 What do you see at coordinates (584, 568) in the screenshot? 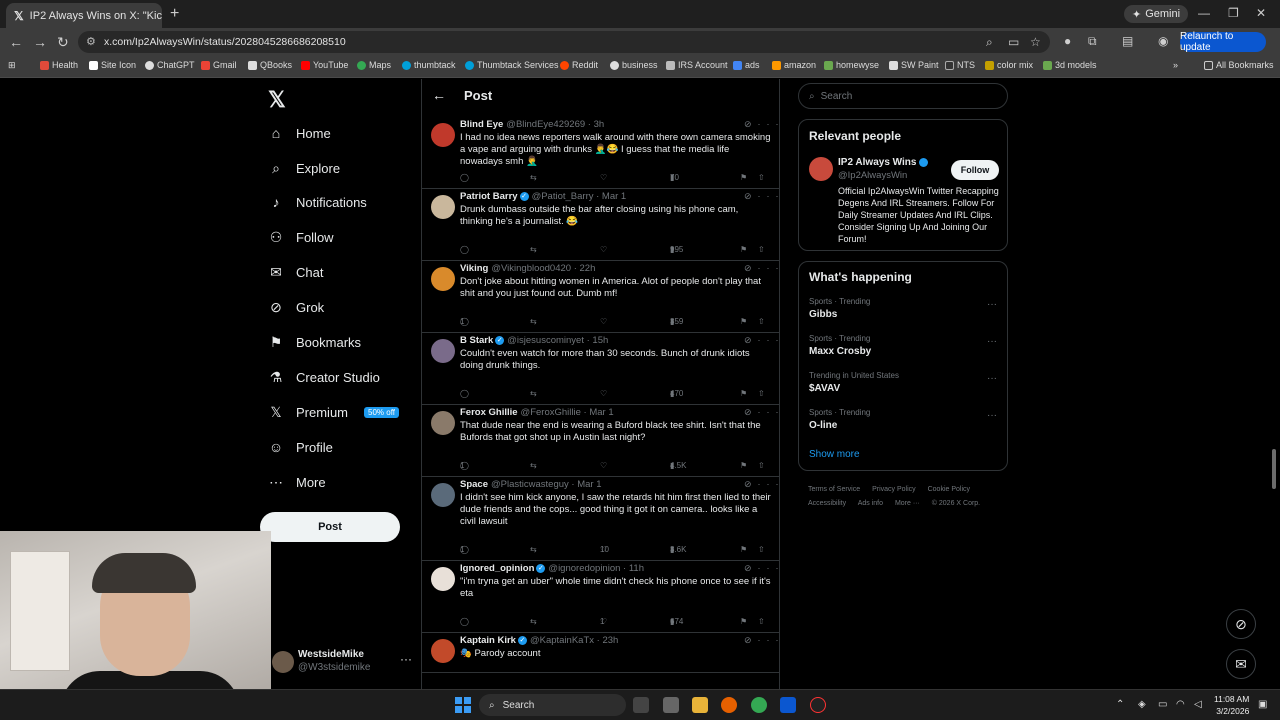
I see `author-handle: @ignoredopinion` at bounding box center [584, 568].